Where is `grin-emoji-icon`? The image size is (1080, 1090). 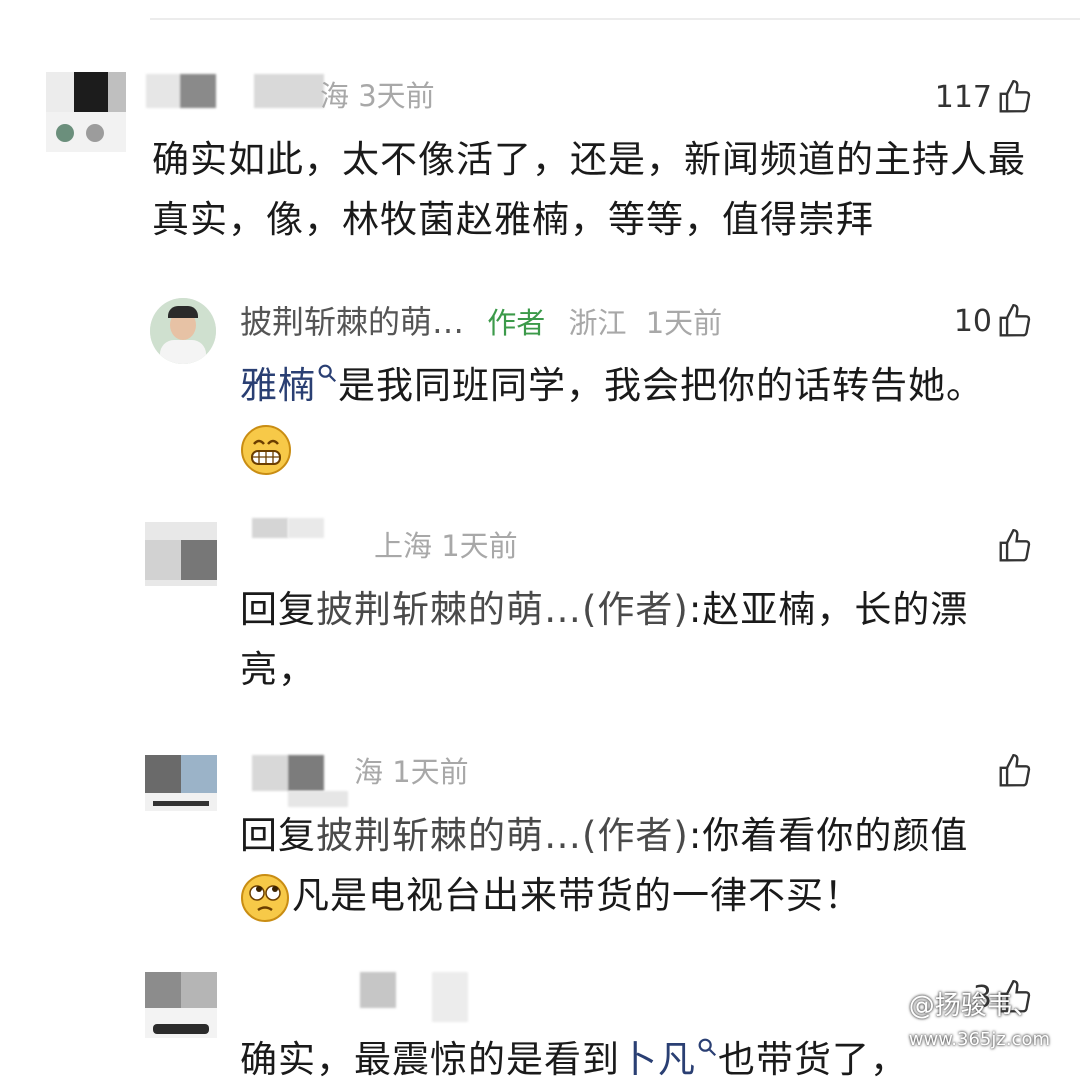
grin-emoji-icon is located at coordinates (266, 449).